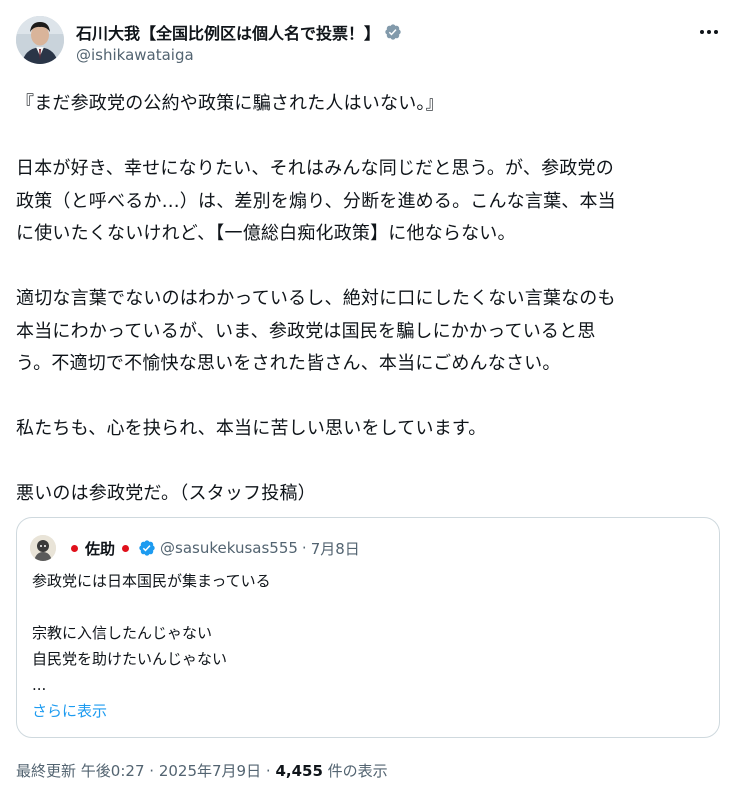  I want to click on quoted-display-name: 佐助, so click(100, 548).